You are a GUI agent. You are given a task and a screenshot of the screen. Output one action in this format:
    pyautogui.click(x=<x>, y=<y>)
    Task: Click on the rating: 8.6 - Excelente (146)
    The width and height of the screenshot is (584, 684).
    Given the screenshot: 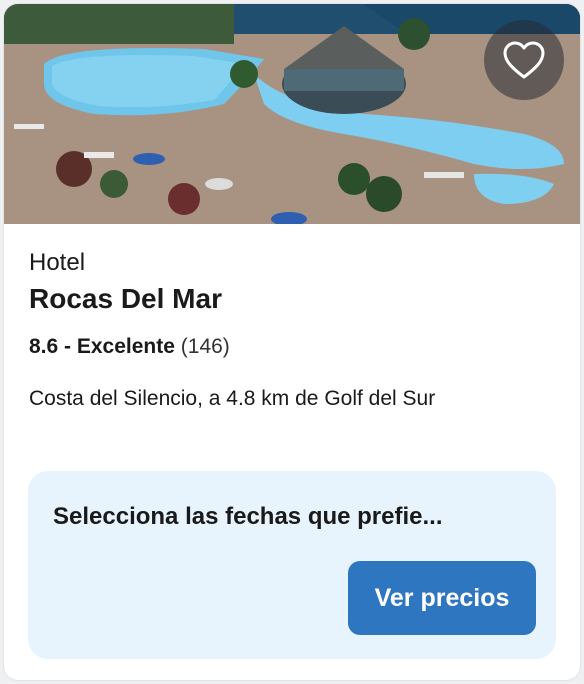 What is the action you would take?
    pyautogui.click(x=294, y=347)
    